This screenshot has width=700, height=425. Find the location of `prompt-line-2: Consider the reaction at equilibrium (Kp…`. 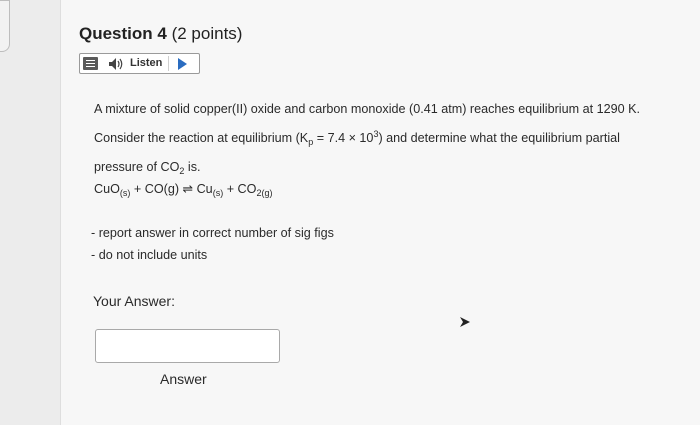

prompt-line-2: Consider the reaction at equilibrium (Kp… is located at coordinates (357, 138).